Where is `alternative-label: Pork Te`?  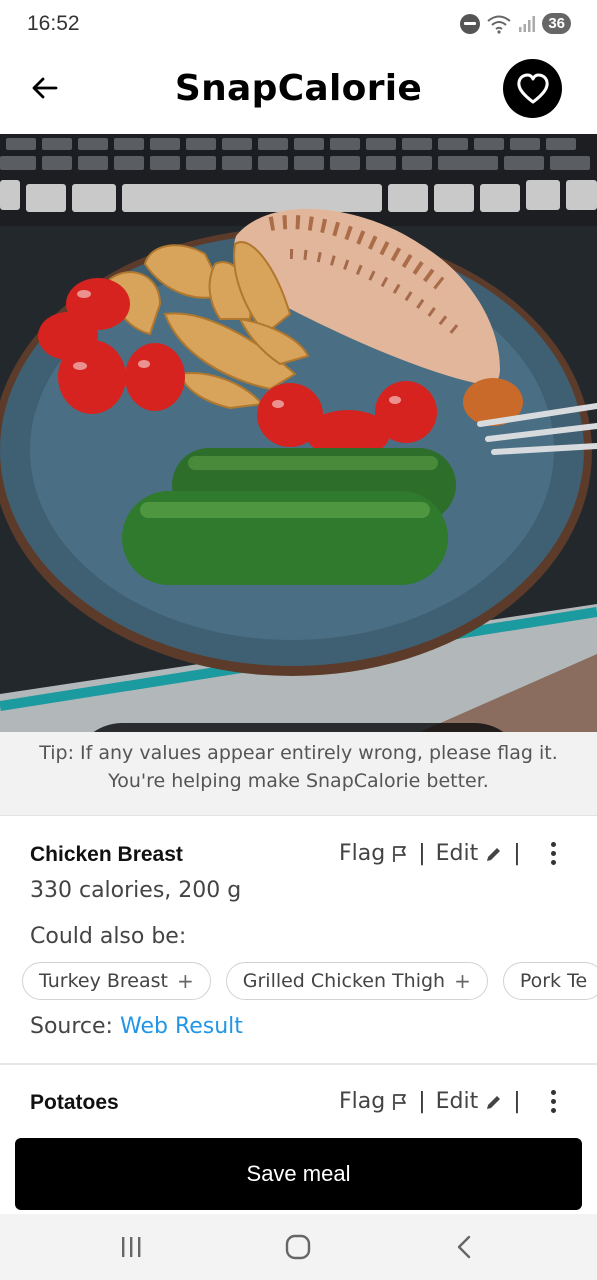
alternative-label: Pork Te is located at coordinates (553, 981).